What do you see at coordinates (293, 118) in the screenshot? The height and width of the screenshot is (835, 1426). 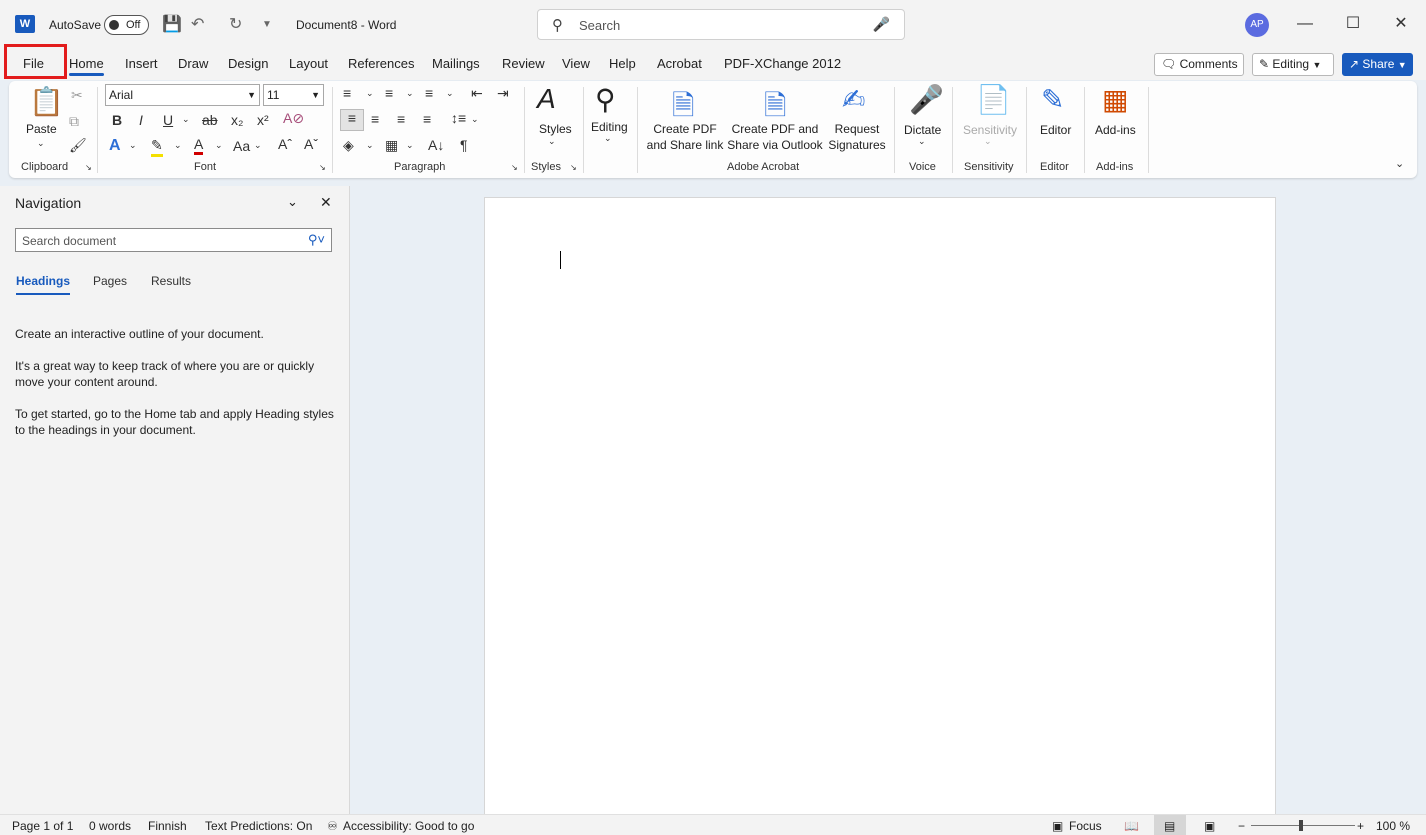 I see `clear-formatting-icon: A⊘` at bounding box center [293, 118].